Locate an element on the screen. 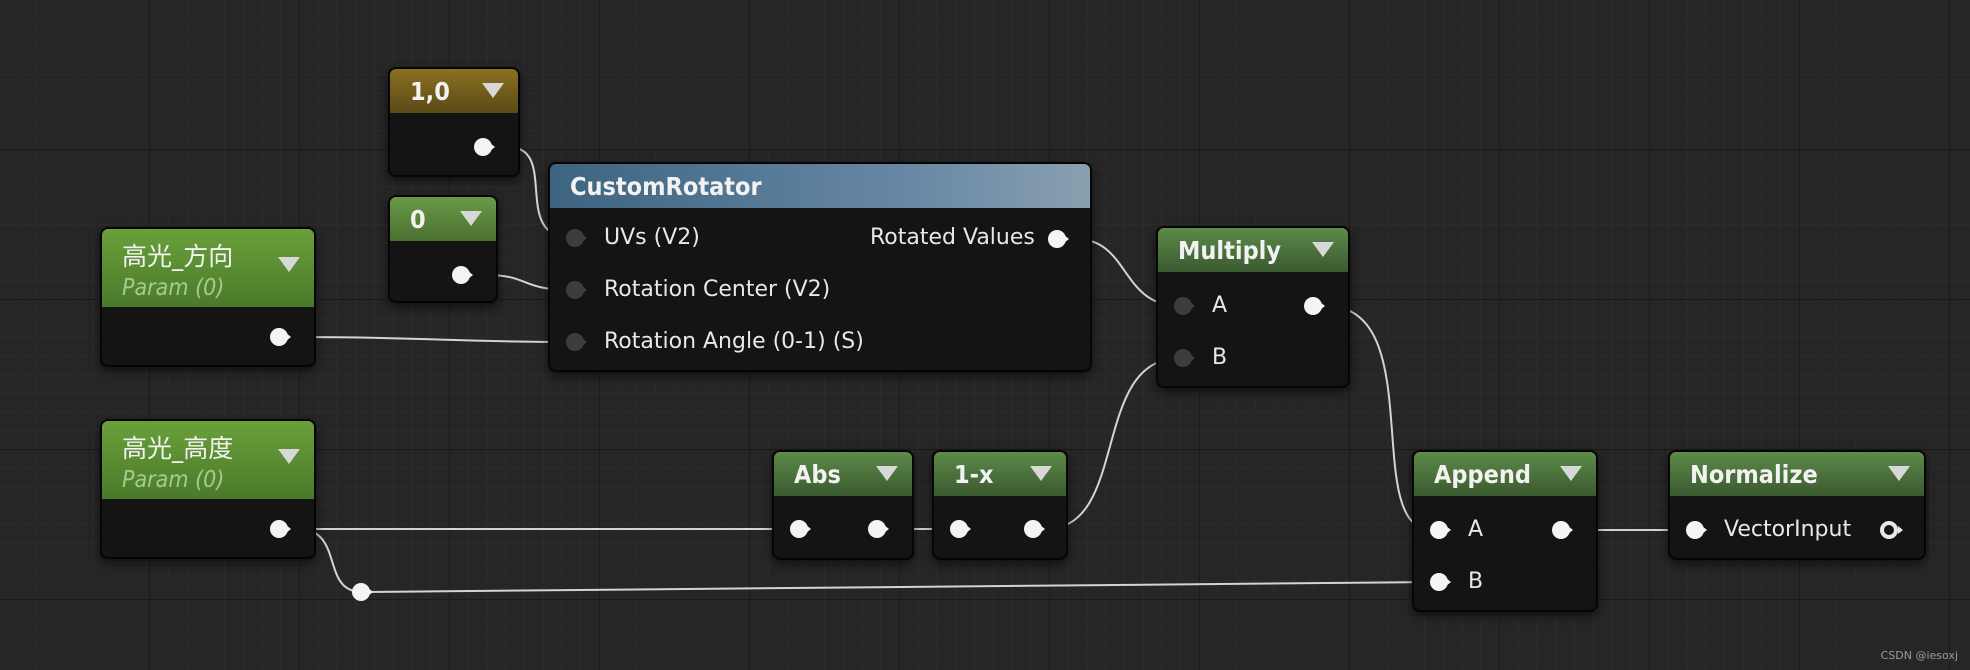 Image resolution: width=1970 pixels, height=670 pixels. node-title: 1,0 is located at coordinates (430, 91).